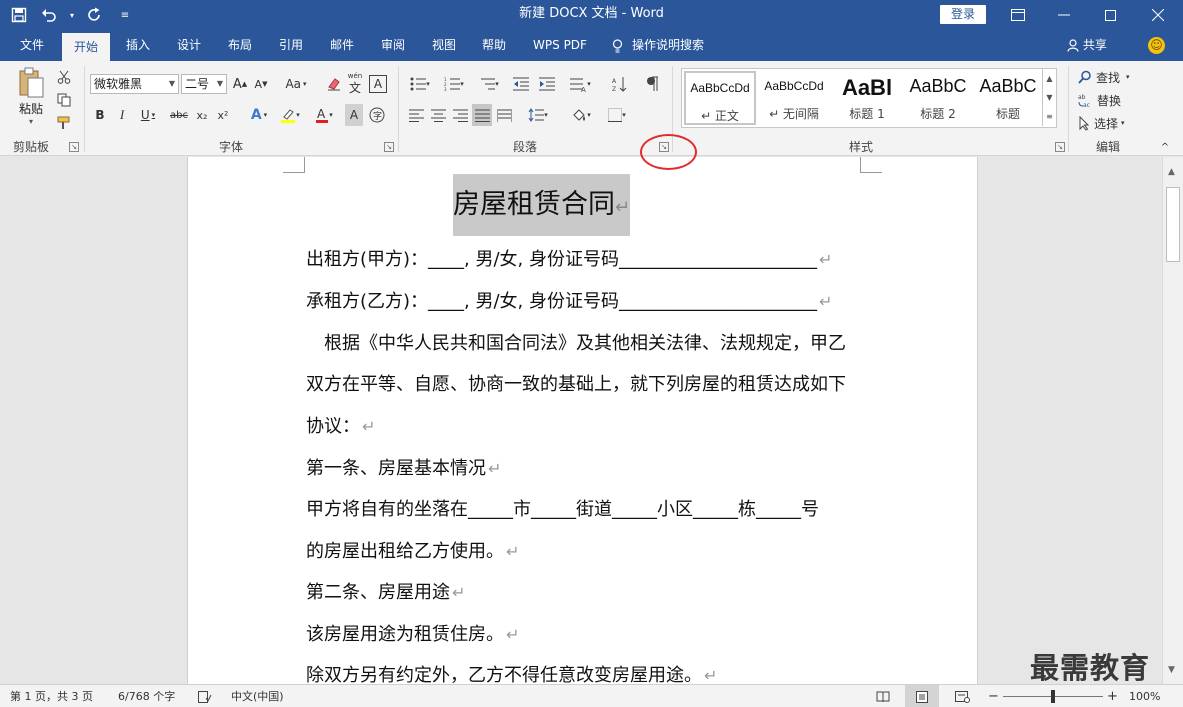 This screenshot has height=707, width=1183. I want to click on font-size-combo: 二号 ▼, so click(204, 84).